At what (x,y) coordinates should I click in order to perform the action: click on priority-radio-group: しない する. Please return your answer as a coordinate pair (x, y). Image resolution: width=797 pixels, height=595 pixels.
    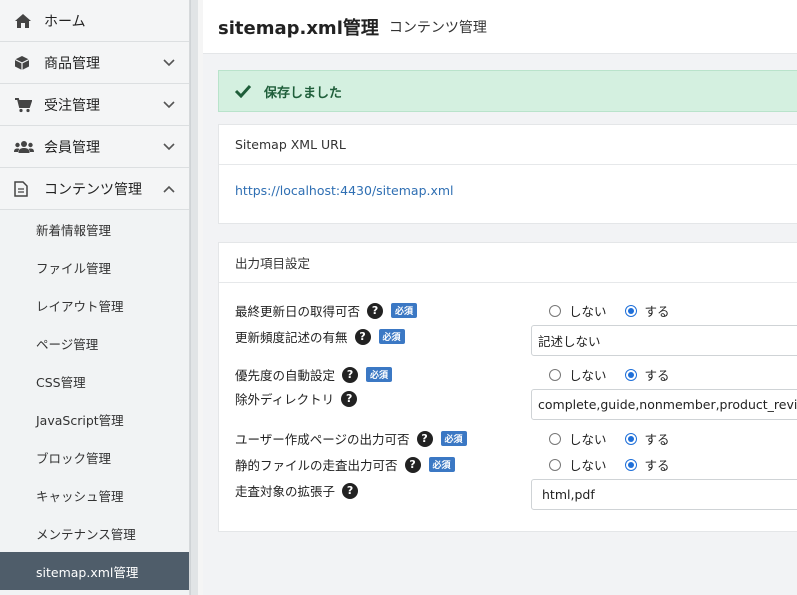
    Looking at the image, I should click on (618, 374).